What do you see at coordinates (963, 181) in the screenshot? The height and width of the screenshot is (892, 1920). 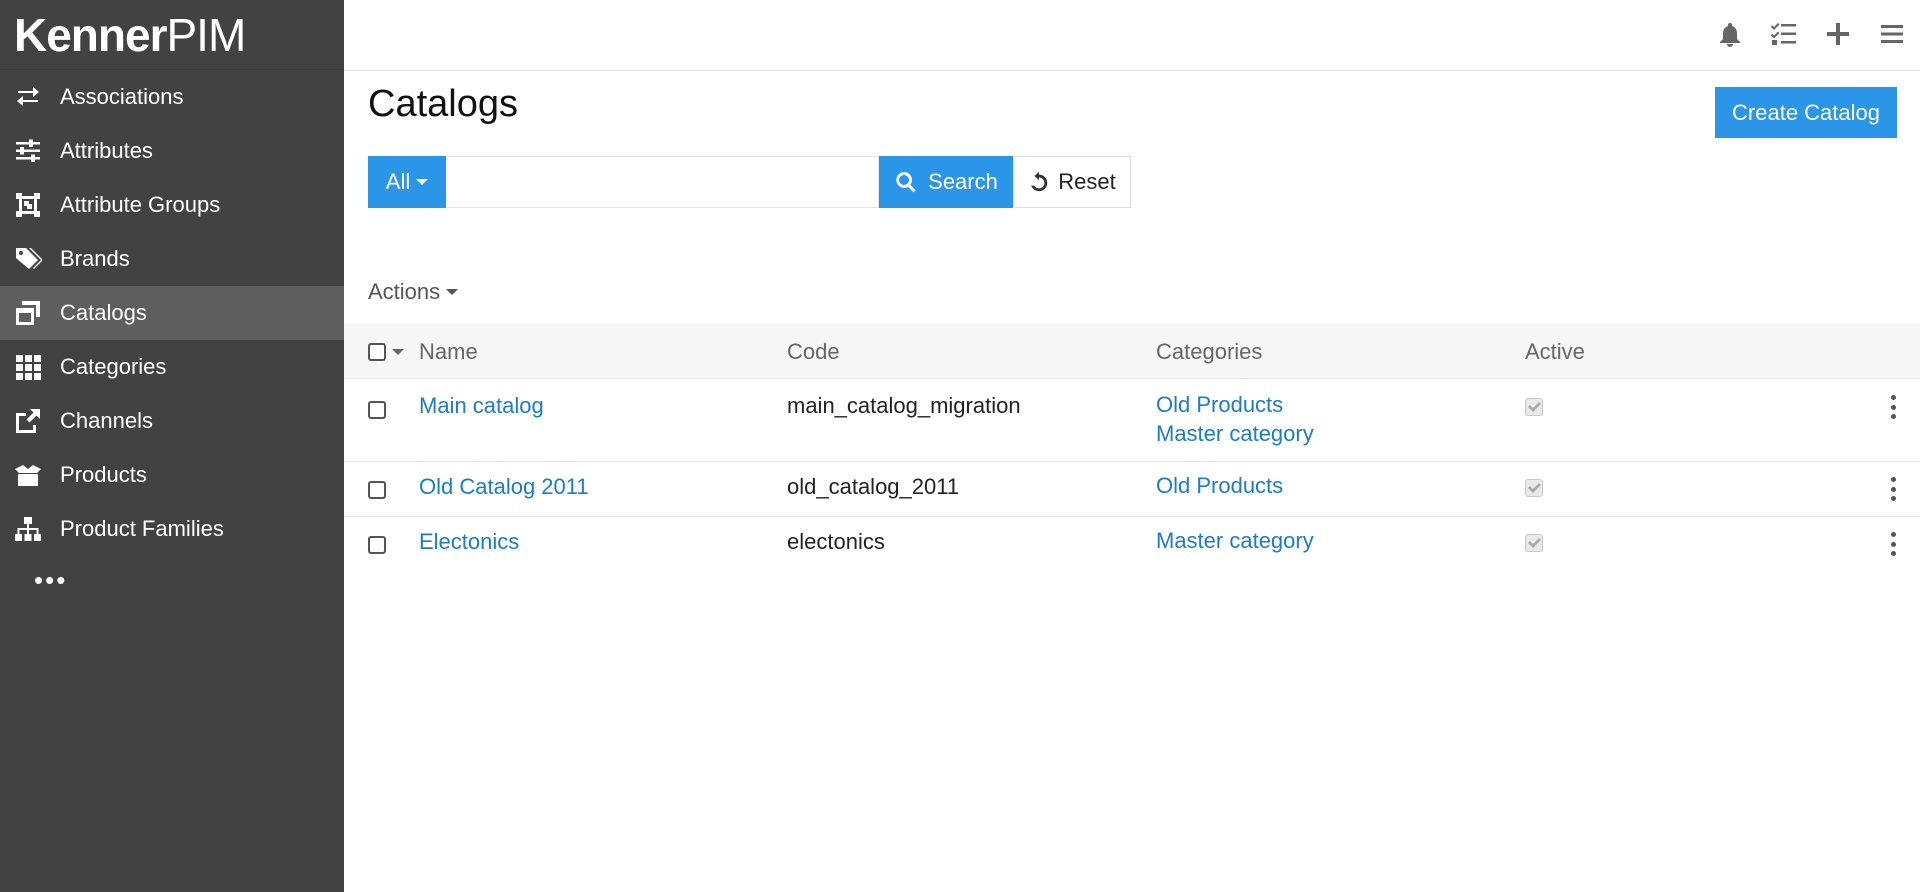 I see `search-button-label: Search` at bounding box center [963, 181].